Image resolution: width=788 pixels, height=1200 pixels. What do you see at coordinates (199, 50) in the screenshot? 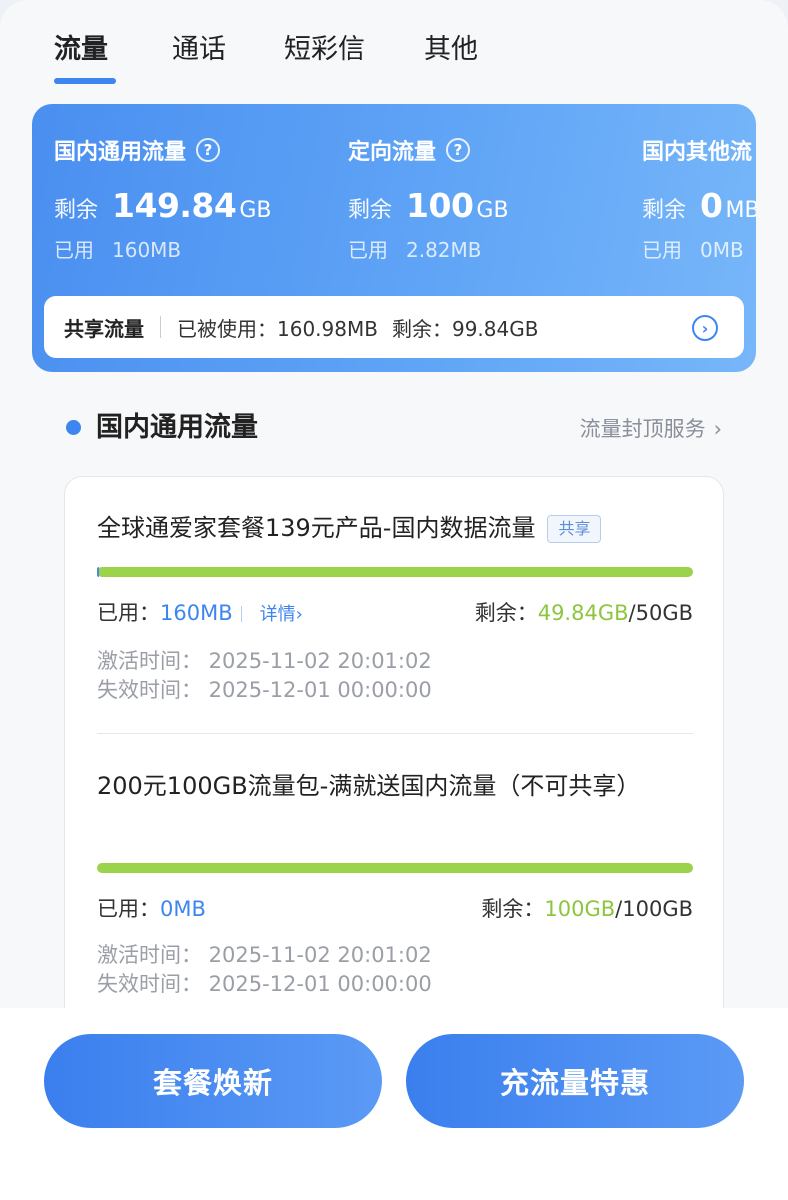
I see `tab-calls: 通话` at bounding box center [199, 50].